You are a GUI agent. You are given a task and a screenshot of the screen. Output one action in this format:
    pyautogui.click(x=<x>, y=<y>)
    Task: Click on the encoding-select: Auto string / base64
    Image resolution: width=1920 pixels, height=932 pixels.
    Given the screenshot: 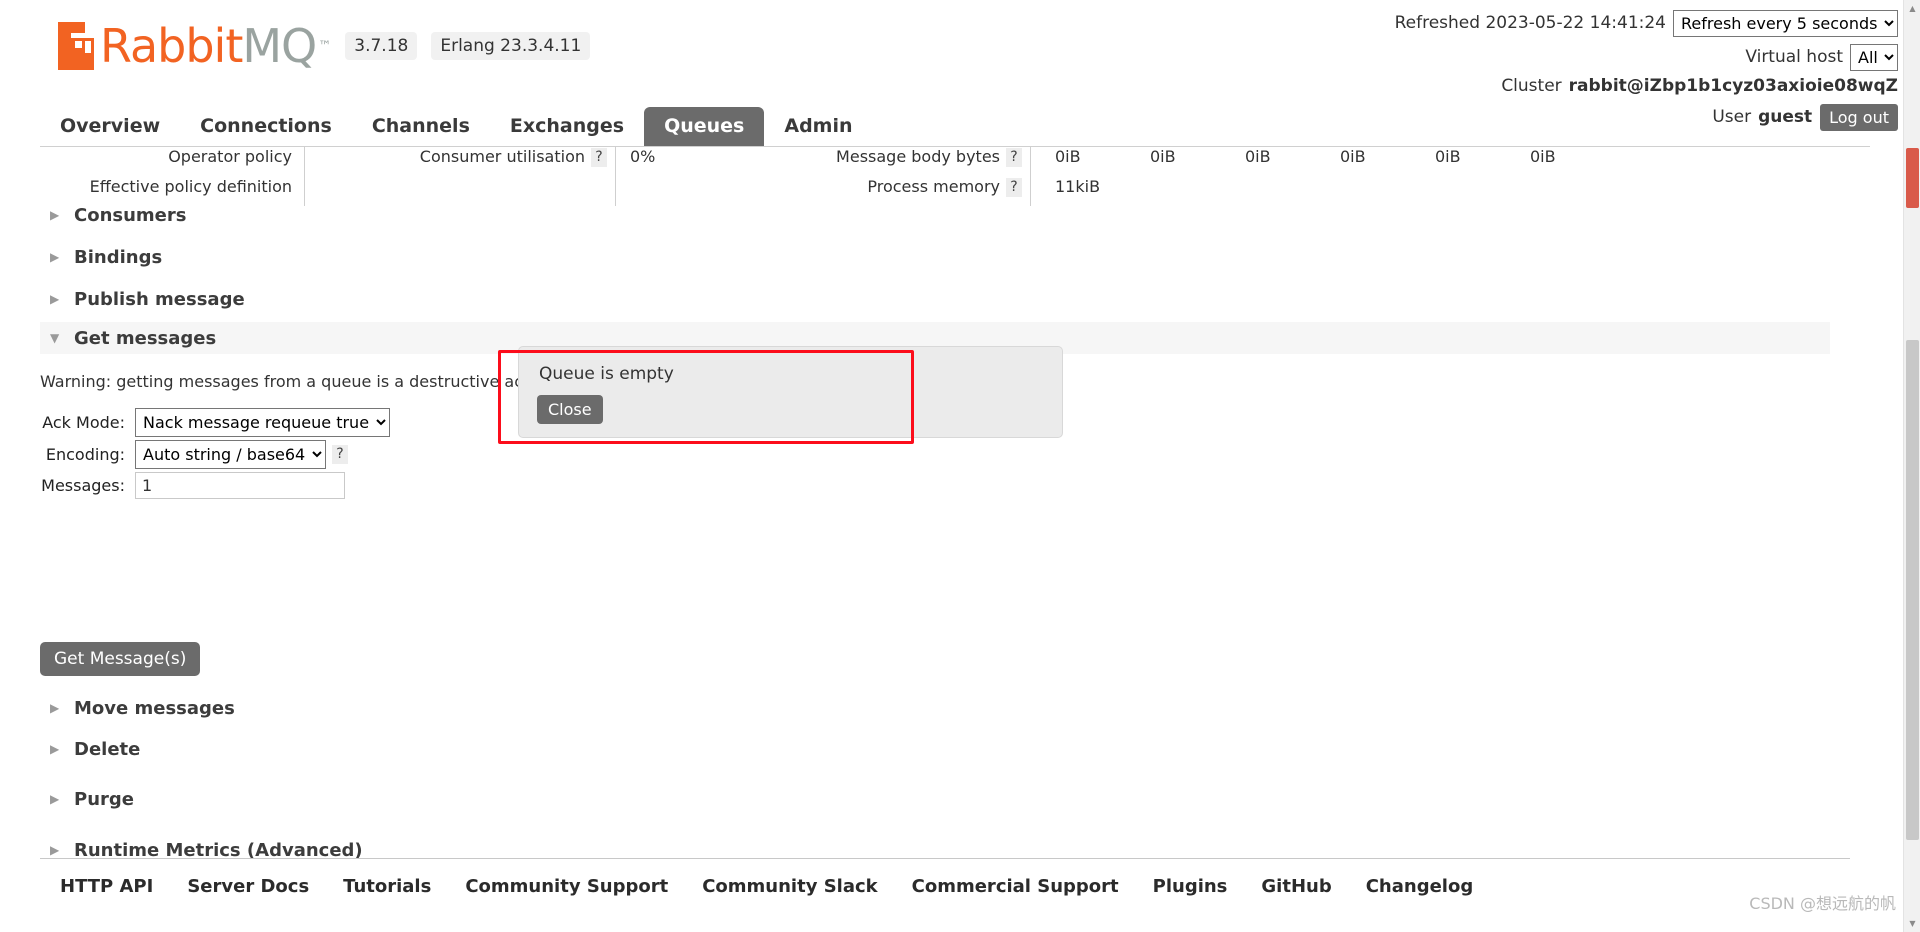 What is the action you would take?
    pyautogui.click(x=230, y=454)
    